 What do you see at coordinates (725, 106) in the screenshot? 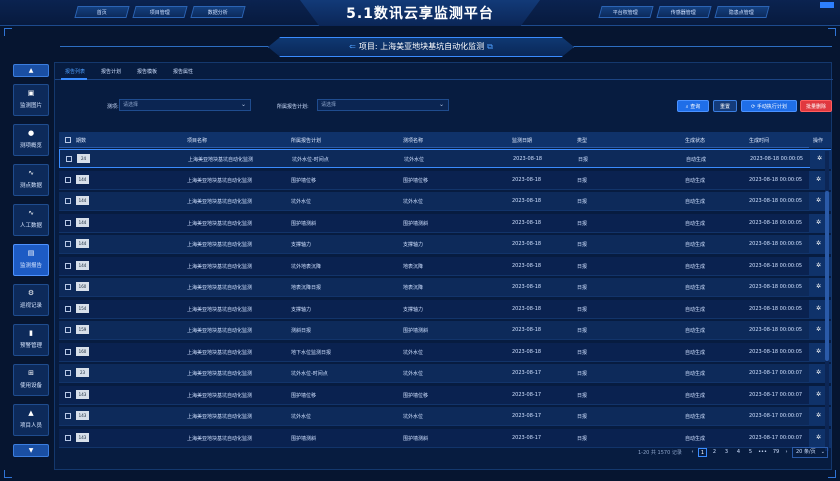
I see `reset-button: 重置` at bounding box center [725, 106].